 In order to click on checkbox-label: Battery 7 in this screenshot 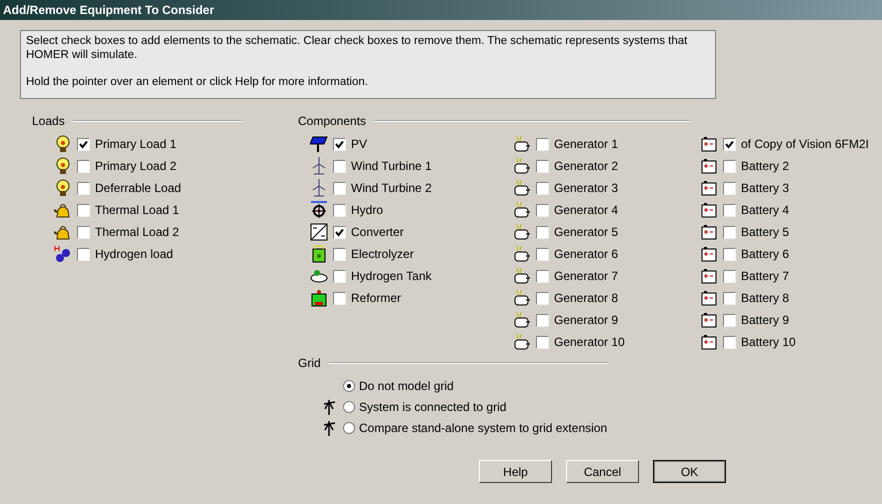, I will do `click(765, 276)`.